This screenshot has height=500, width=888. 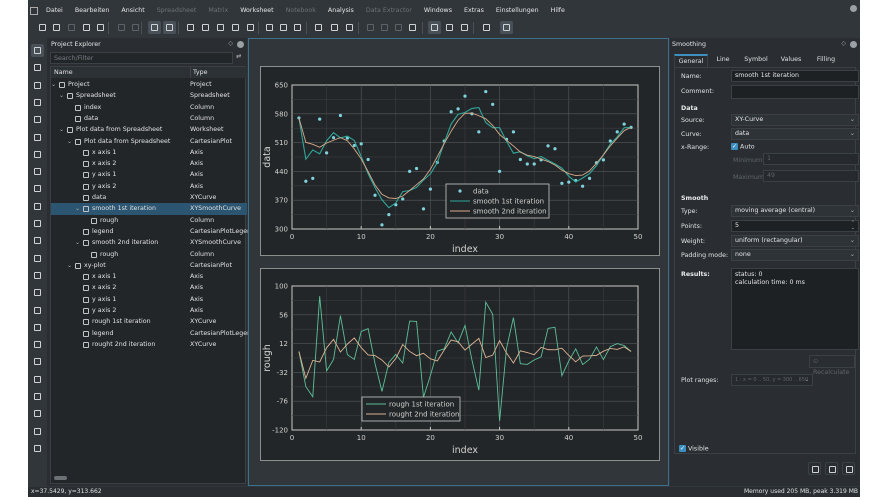 I want to click on add-image-tool-button, so click(x=37, y=275).